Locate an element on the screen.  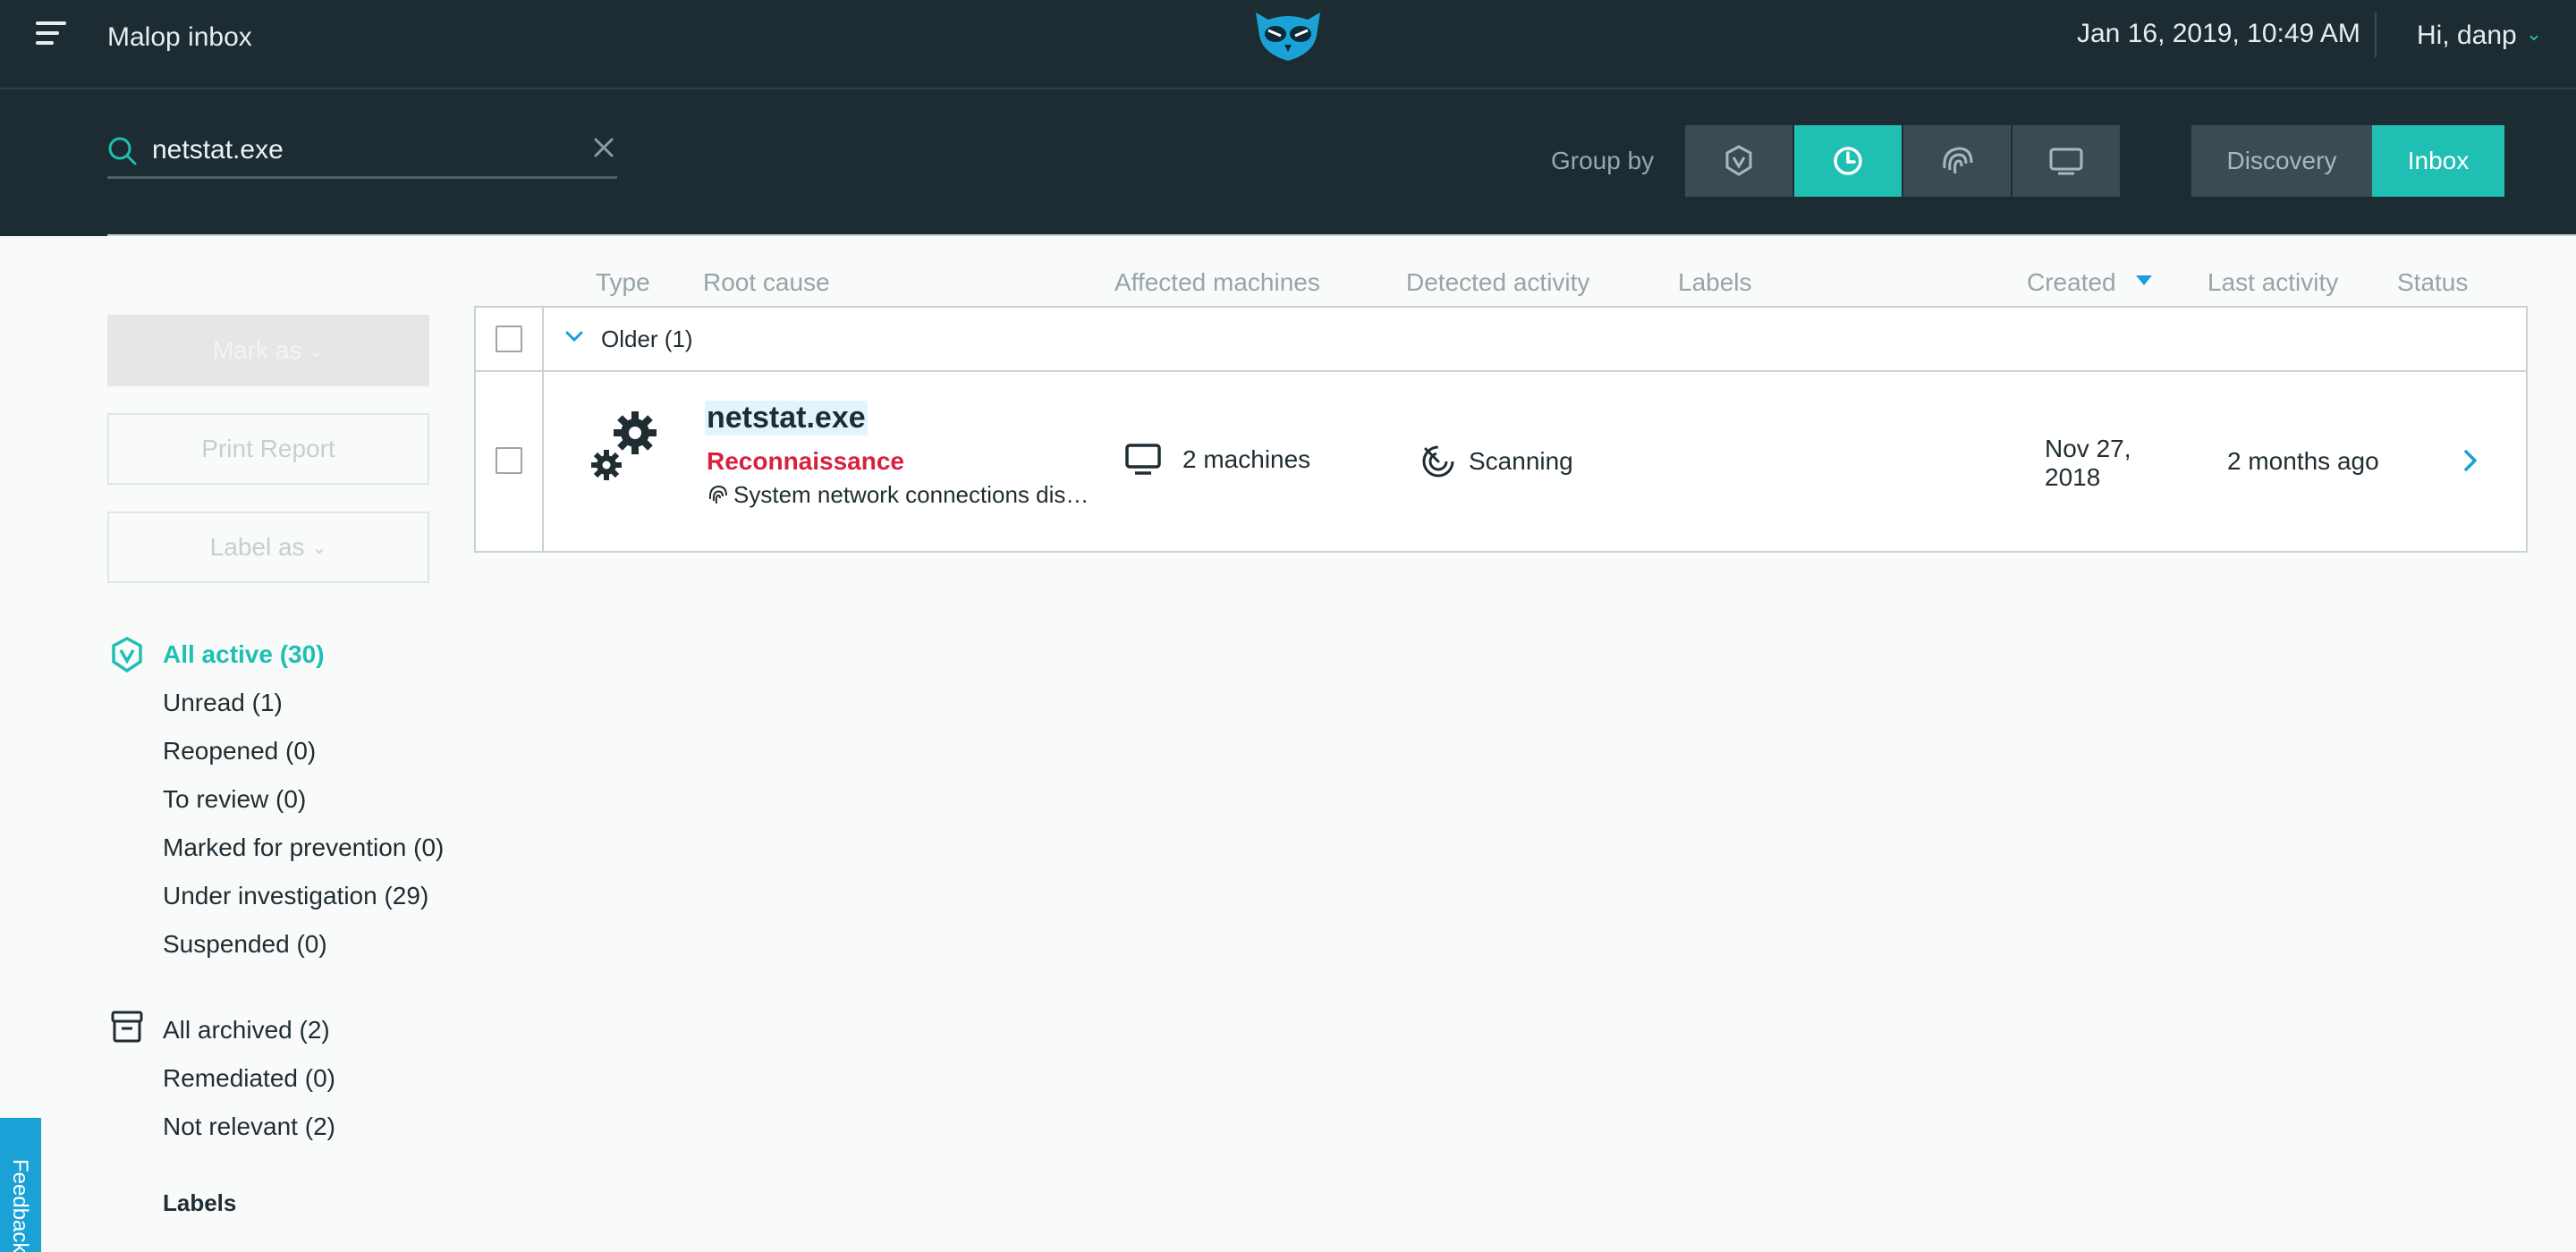
column-root-cause: Root cause is located at coordinates (766, 282).